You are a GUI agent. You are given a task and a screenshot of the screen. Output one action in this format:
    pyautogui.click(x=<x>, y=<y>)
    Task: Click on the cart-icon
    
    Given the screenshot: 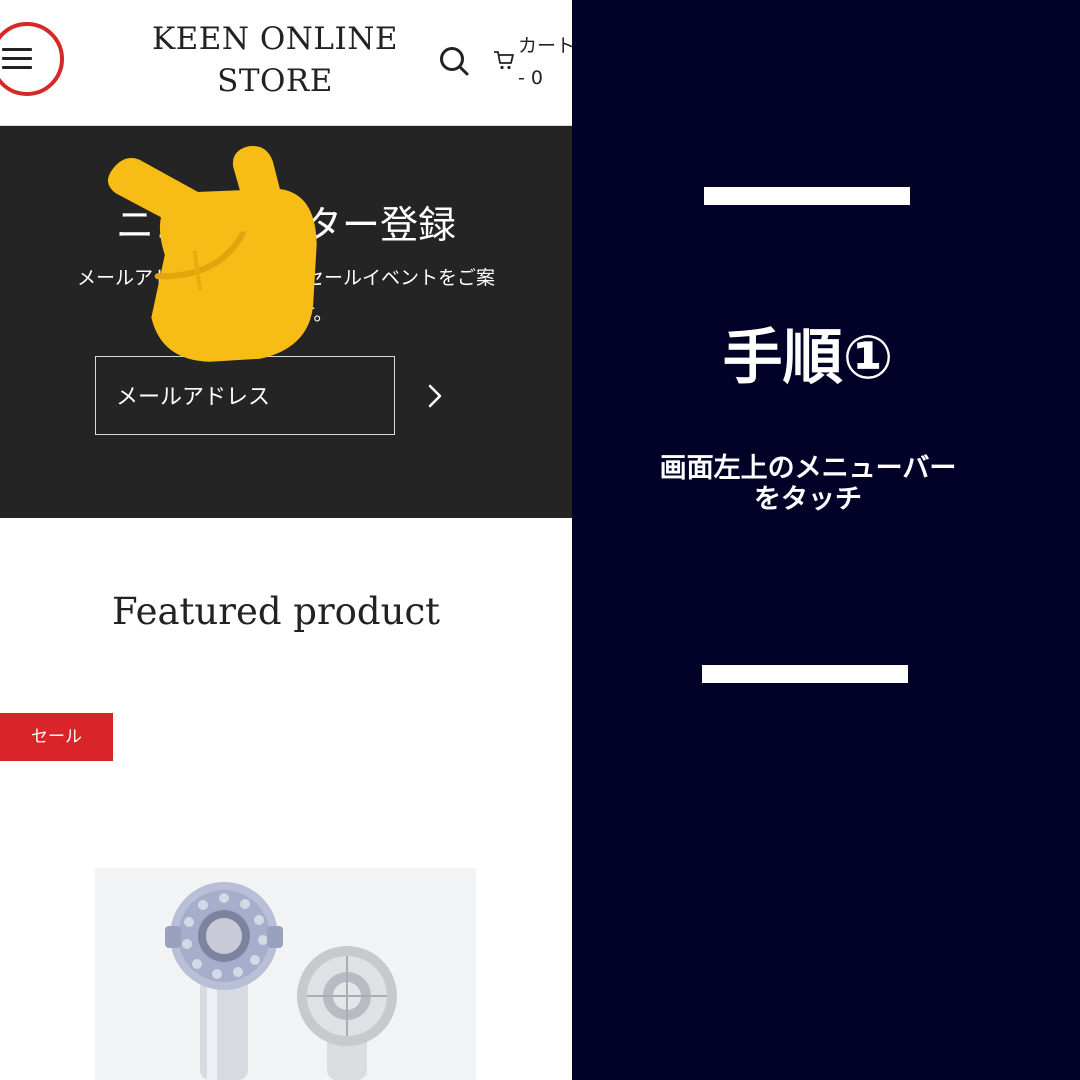 What is the action you would take?
    pyautogui.click(x=504, y=60)
    